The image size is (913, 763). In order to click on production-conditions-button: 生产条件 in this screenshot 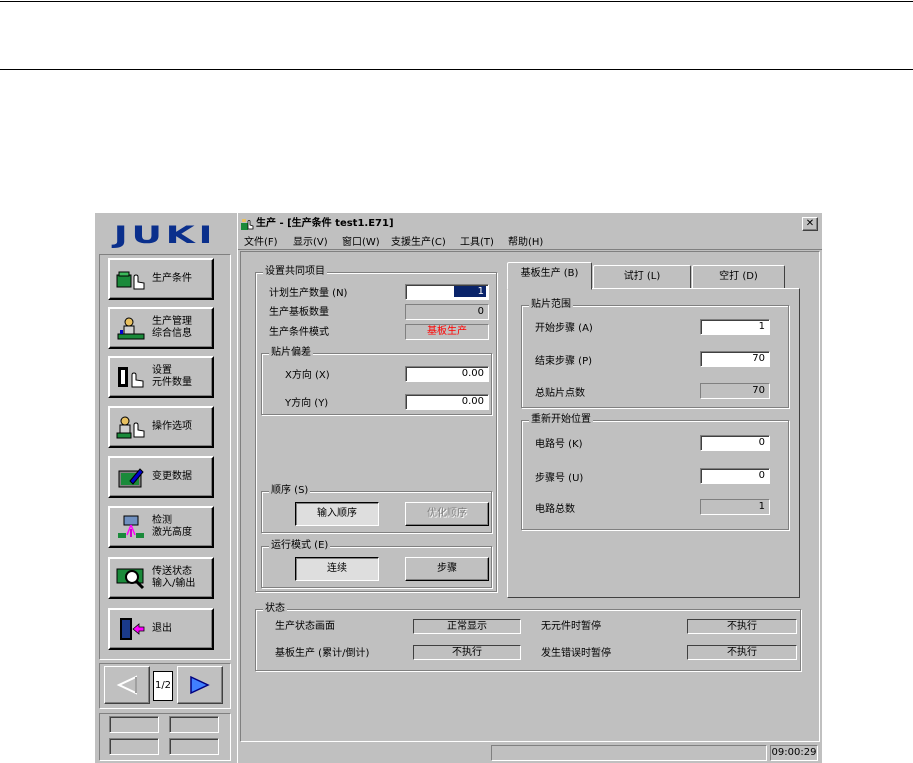, I will do `click(161, 279)`.